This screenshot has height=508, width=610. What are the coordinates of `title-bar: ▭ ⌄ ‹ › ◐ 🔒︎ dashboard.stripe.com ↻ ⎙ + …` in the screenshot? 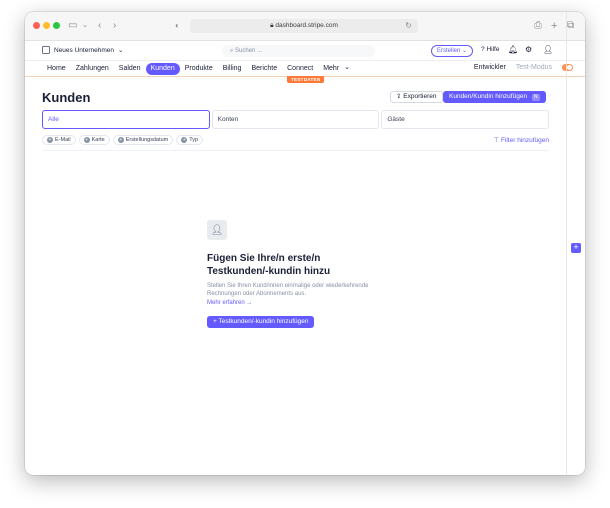 It's located at (305, 26).